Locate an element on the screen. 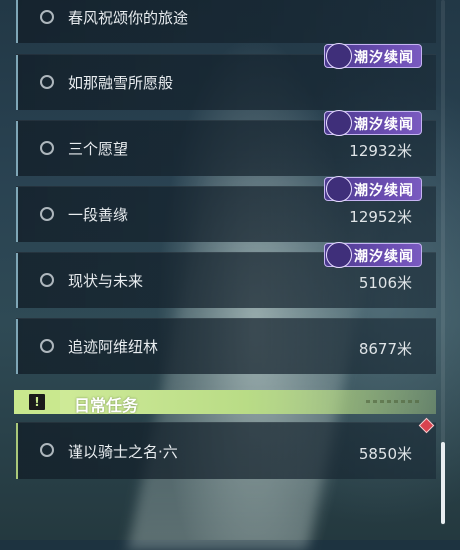  quest-title: 春风祝颂你的旅途 is located at coordinates (128, 18).